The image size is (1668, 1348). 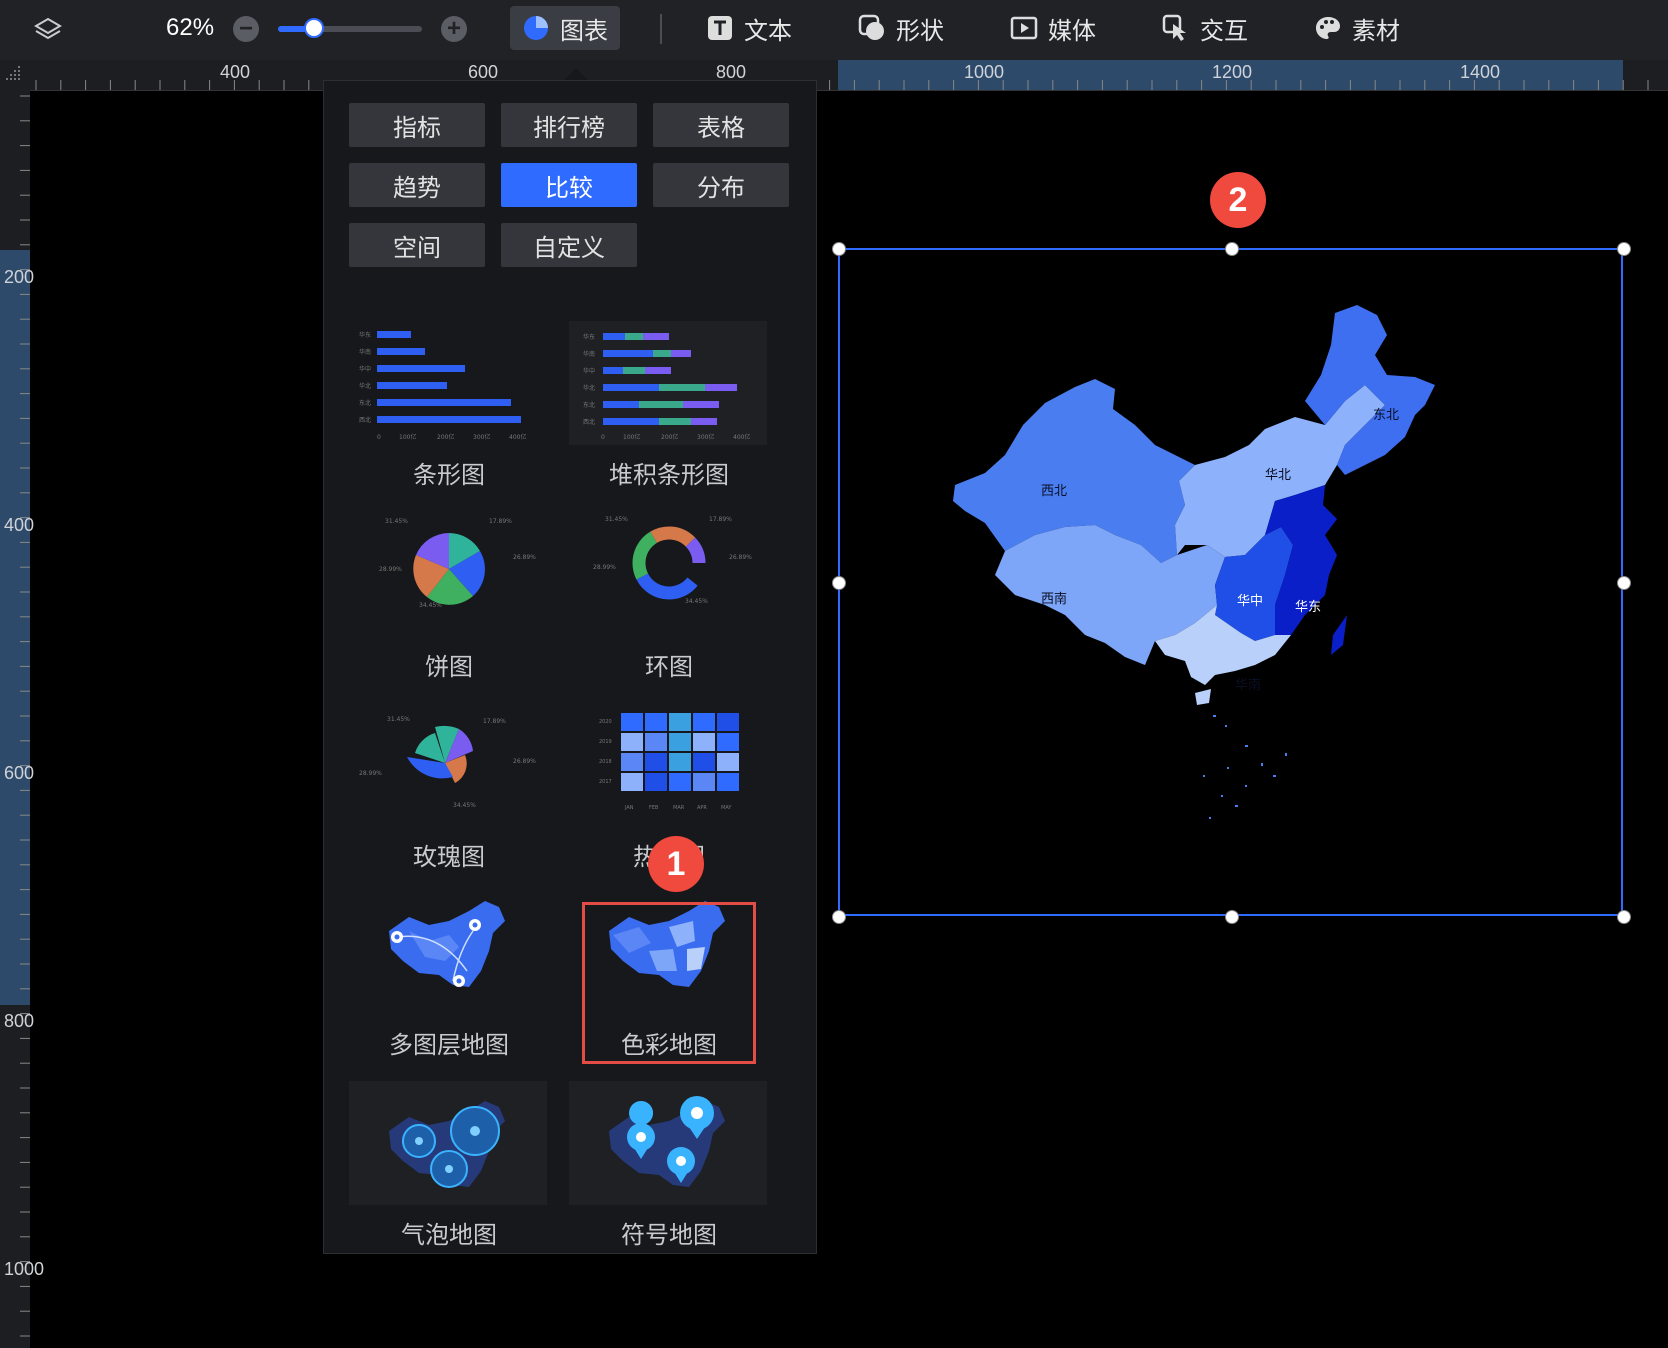 What do you see at coordinates (48, 30) in the screenshot?
I see `layers-icon` at bounding box center [48, 30].